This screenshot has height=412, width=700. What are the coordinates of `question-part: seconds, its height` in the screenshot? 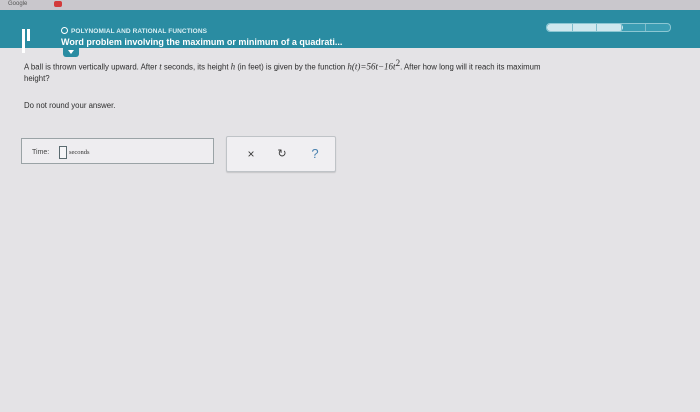 It's located at (196, 67).